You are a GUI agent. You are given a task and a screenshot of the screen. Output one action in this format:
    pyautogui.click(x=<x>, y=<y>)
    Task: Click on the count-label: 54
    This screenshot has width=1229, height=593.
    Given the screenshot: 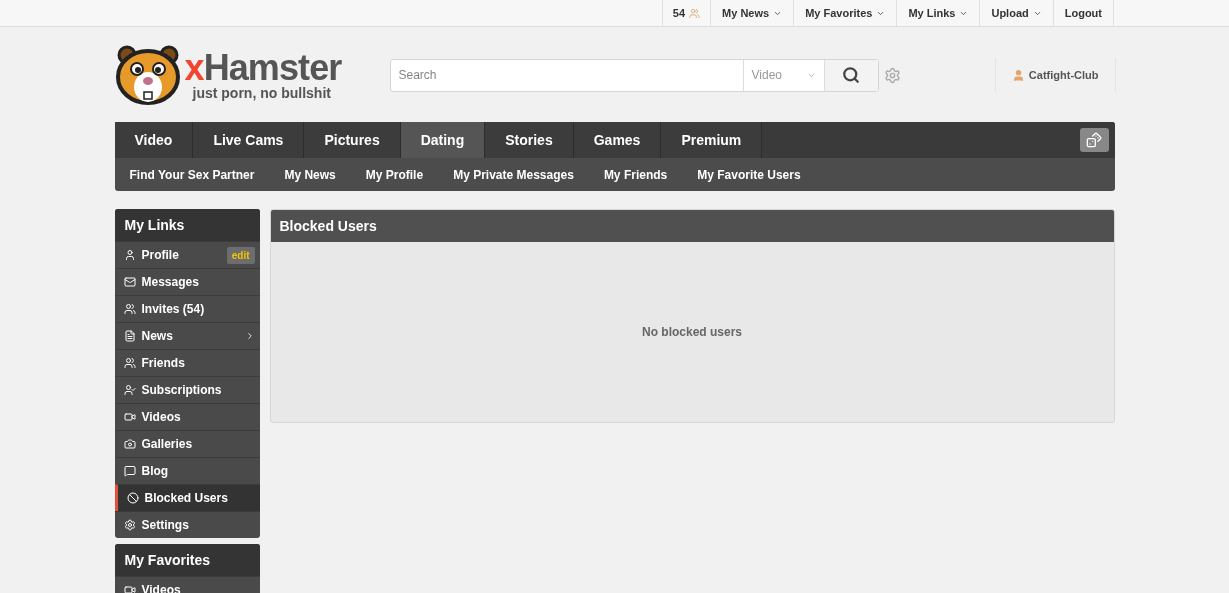 What is the action you would take?
    pyautogui.click(x=679, y=13)
    